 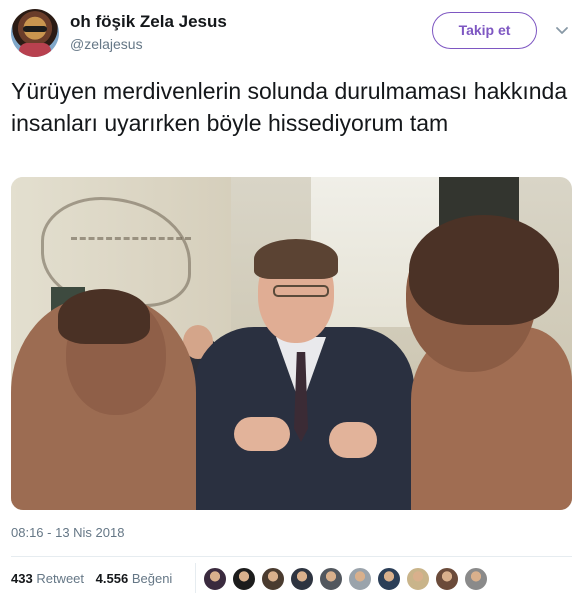 What do you see at coordinates (152, 578) in the screenshot?
I see `like-label: Beğeni` at bounding box center [152, 578].